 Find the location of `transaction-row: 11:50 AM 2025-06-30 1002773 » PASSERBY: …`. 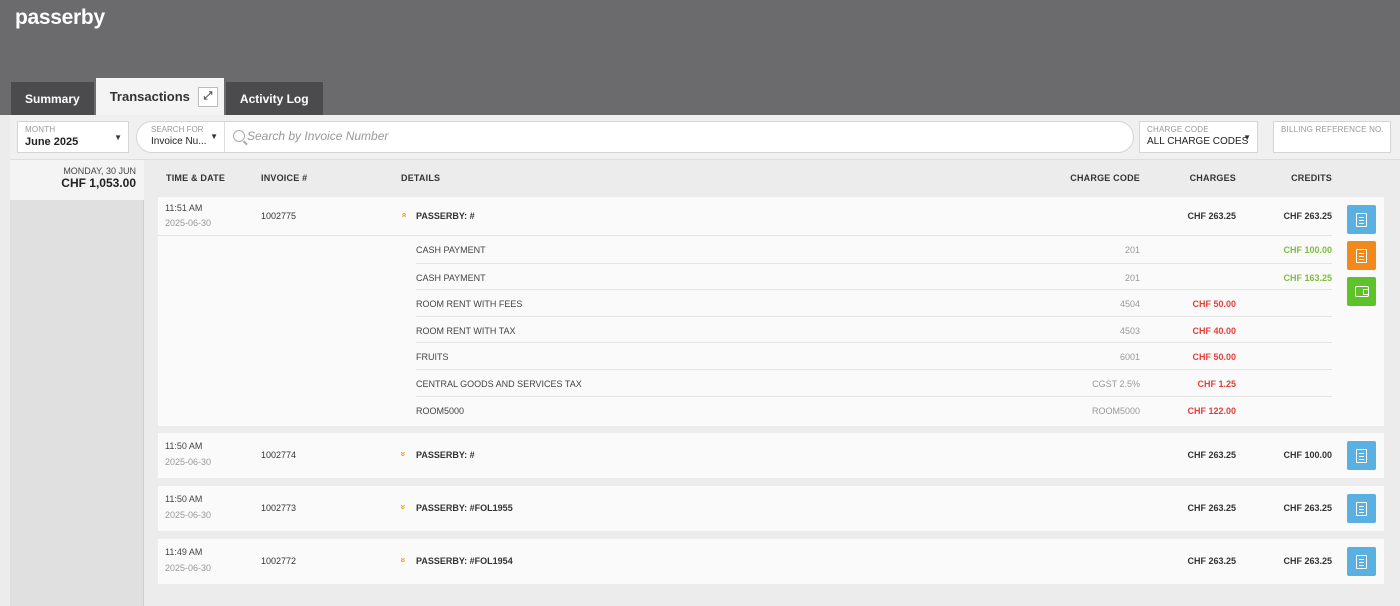

transaction-row: 11:50 AM 2025-06-30 1002773 » PASSERBY: … is located at coordinates (771, 508).